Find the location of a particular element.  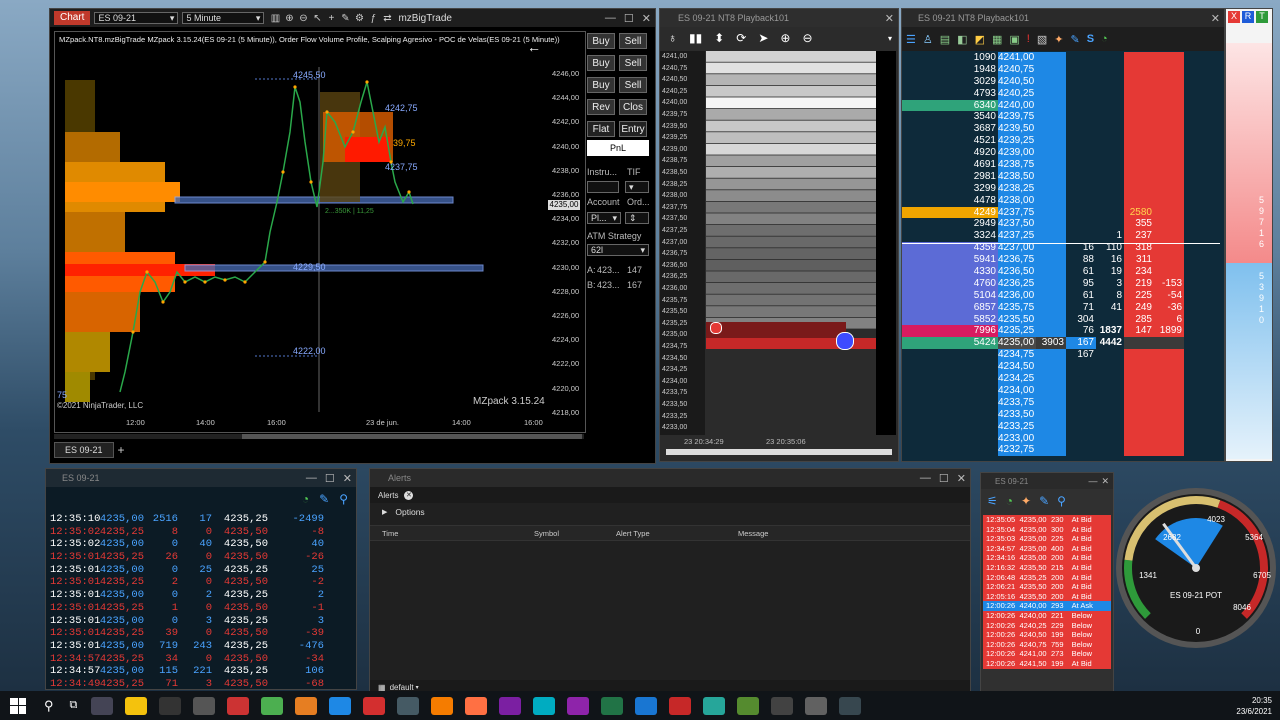

app2-icon is located at coordinates (306, 705).